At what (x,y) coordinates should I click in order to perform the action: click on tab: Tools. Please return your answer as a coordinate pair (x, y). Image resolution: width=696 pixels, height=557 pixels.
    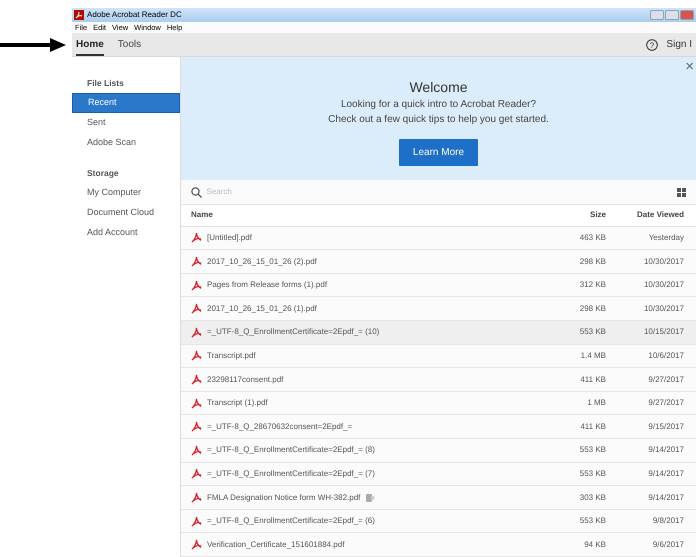
    Looking at the image, I should click on (130, 44).